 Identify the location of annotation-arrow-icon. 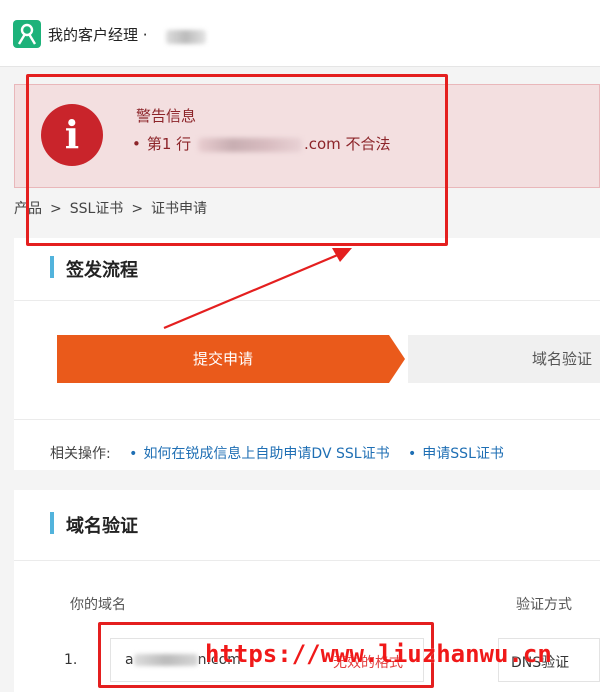
(257, 289).